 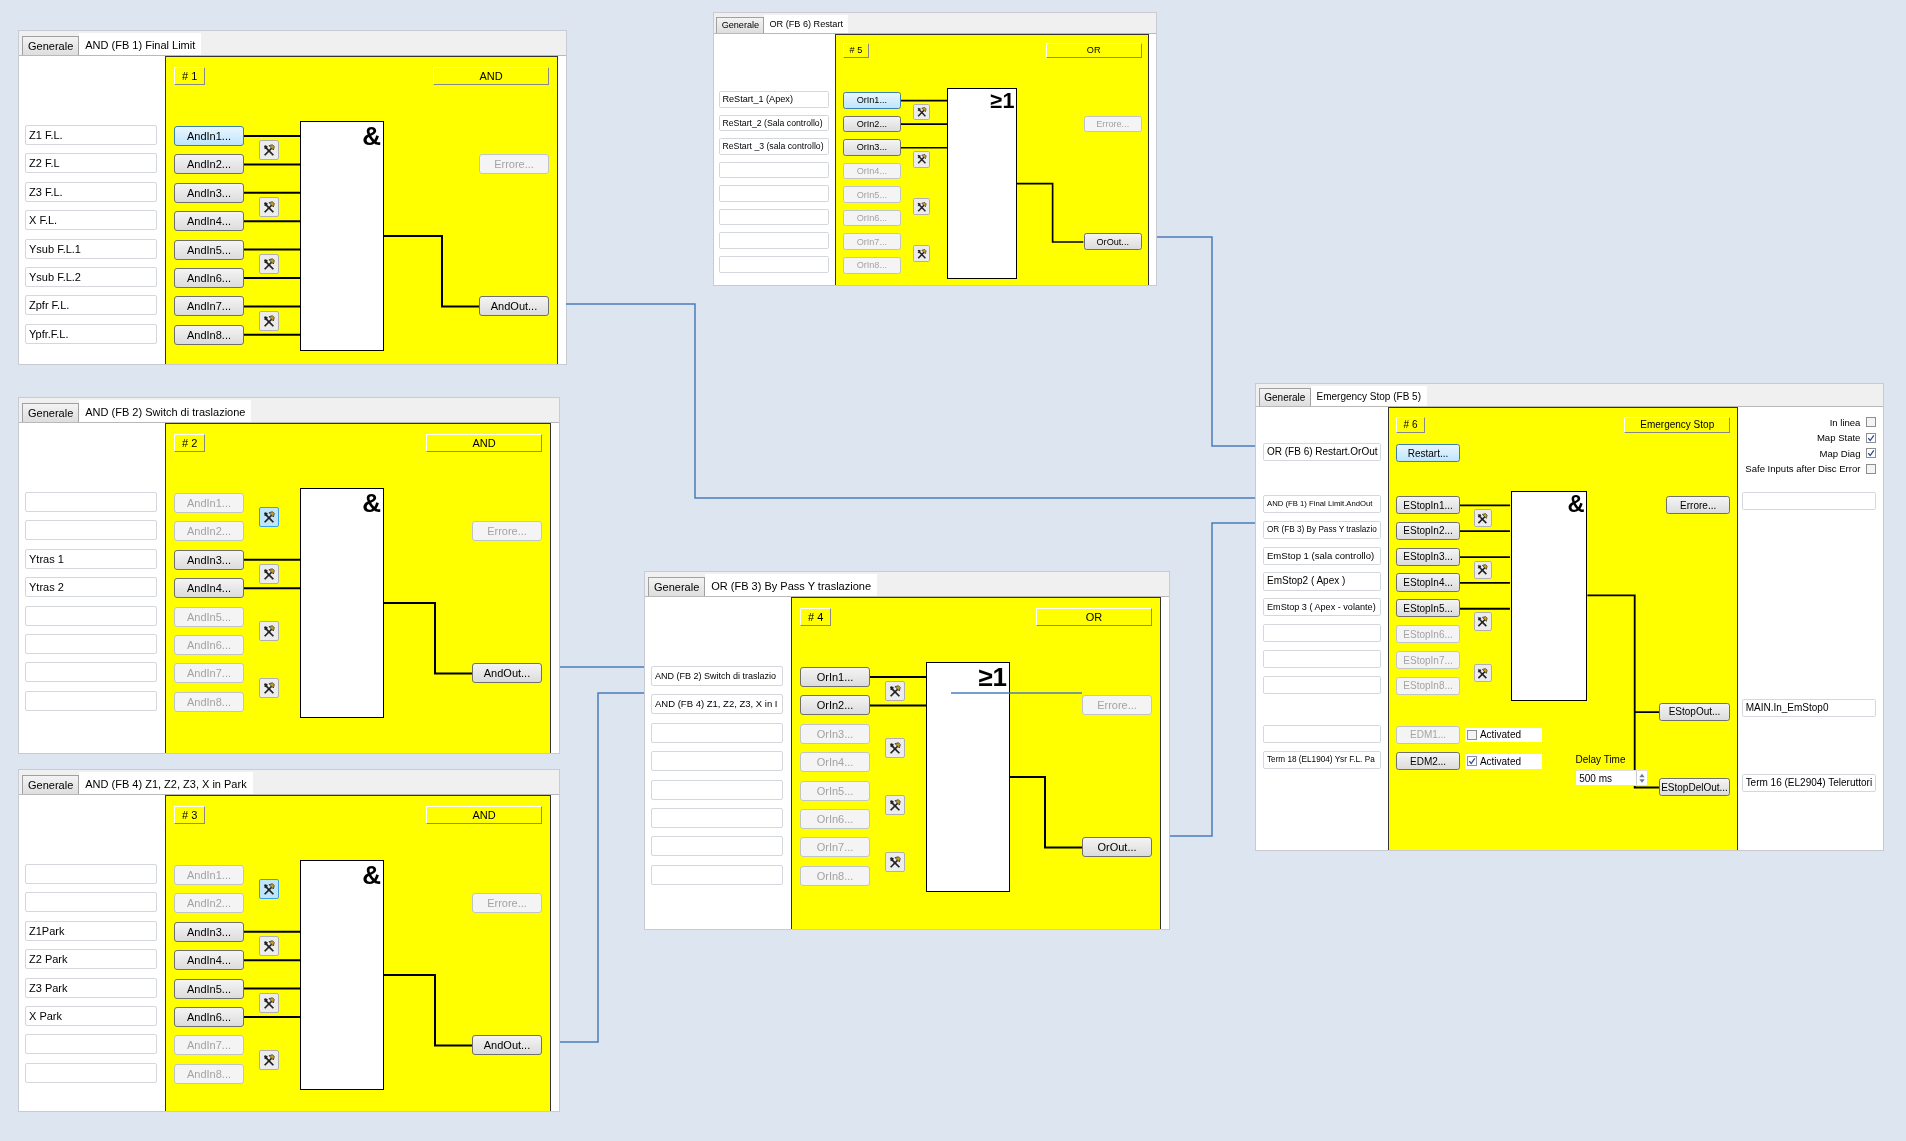 What do you see at coordinates (91, 191) in the screenshot?
I see `text-field: Z3 F.L.` at bounding box center [91, 191].